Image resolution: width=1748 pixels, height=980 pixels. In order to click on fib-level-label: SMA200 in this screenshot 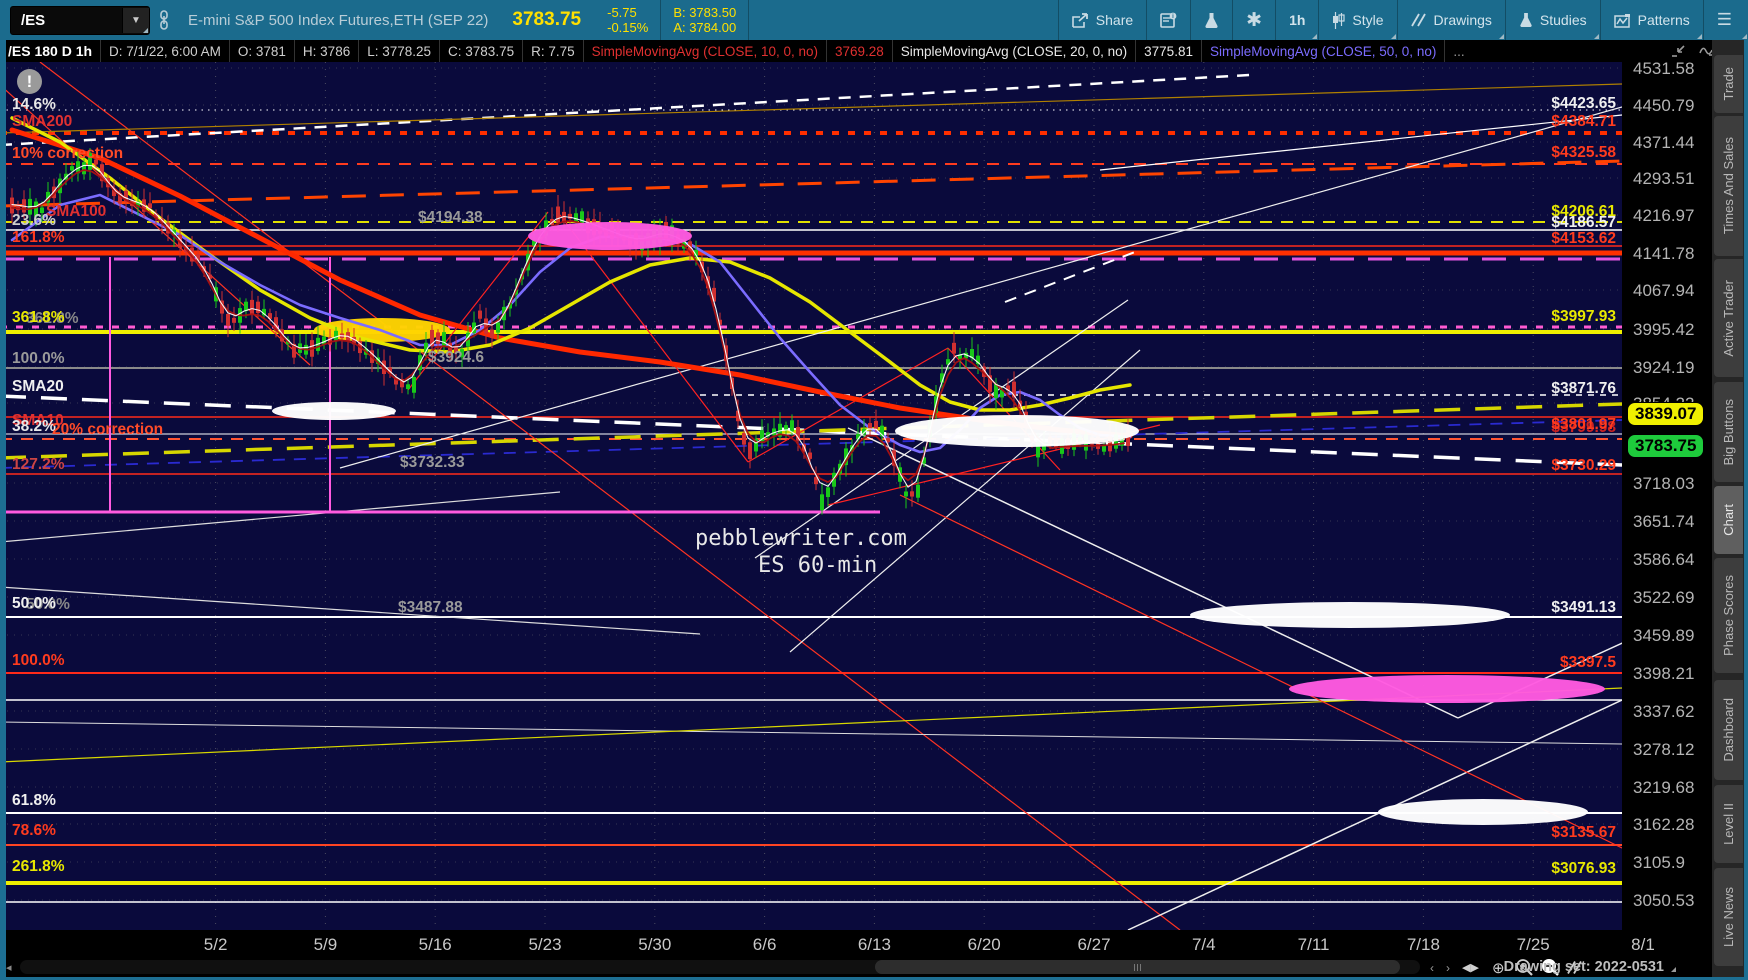, I will do `click(42, 121)`.